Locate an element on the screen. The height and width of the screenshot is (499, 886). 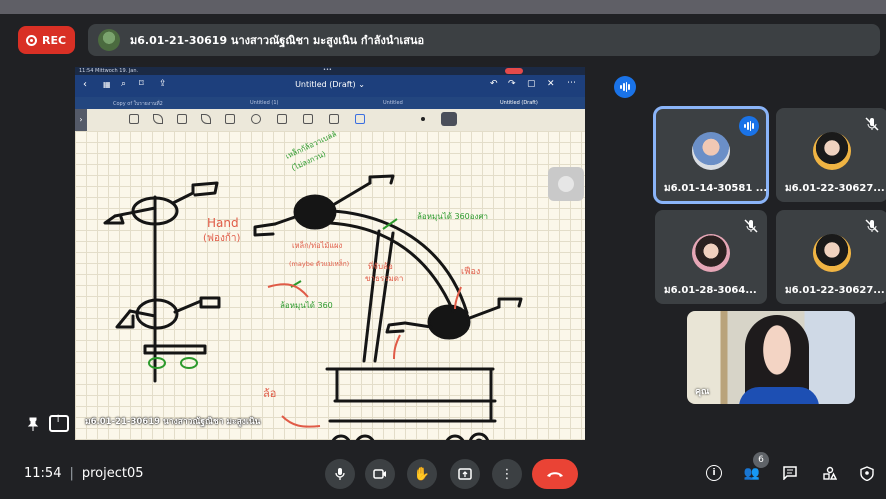
red-arrow-left is located at coordinates (288, 290).